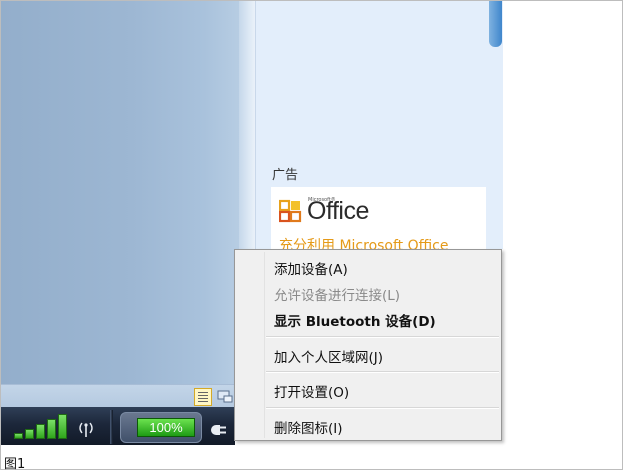 The width and height of the screenshot is (625, 472). I want to click on signal-strength-icon, so click(44, 426).